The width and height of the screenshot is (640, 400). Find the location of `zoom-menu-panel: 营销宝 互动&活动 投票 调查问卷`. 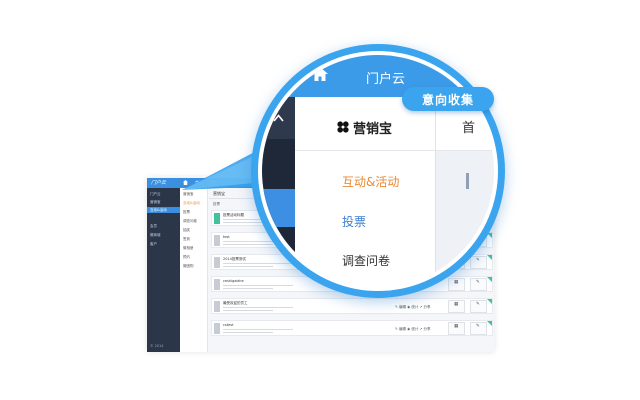

zoom-menu-panel: 营销宝 互动&活动 投票 调查问卷 is located at coordinates (365, 192).